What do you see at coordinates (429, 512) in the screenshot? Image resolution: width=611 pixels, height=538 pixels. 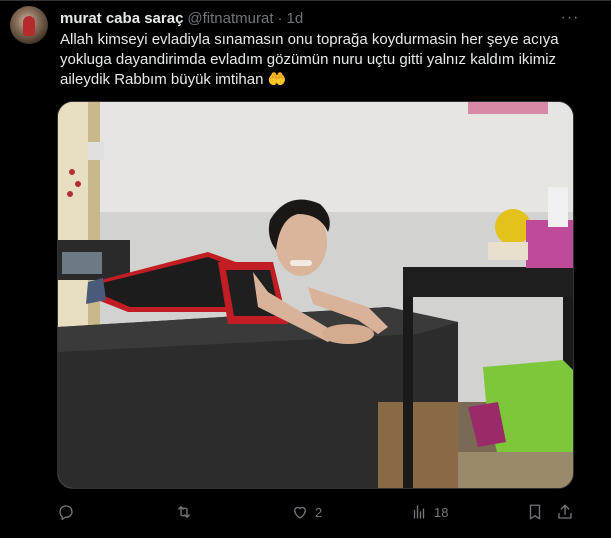 I see `views-button: 18` at bounding box center [429, 512].